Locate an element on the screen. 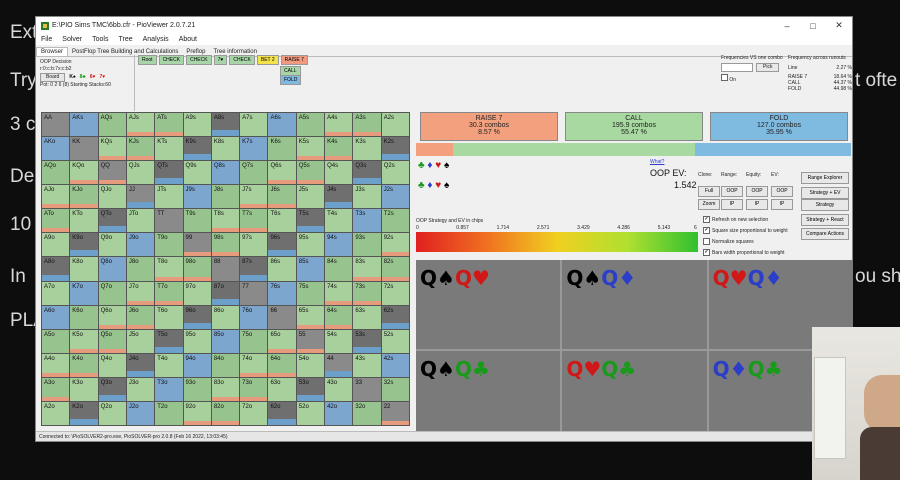  hand-cell: 84s is located at coordinates (339, 269).